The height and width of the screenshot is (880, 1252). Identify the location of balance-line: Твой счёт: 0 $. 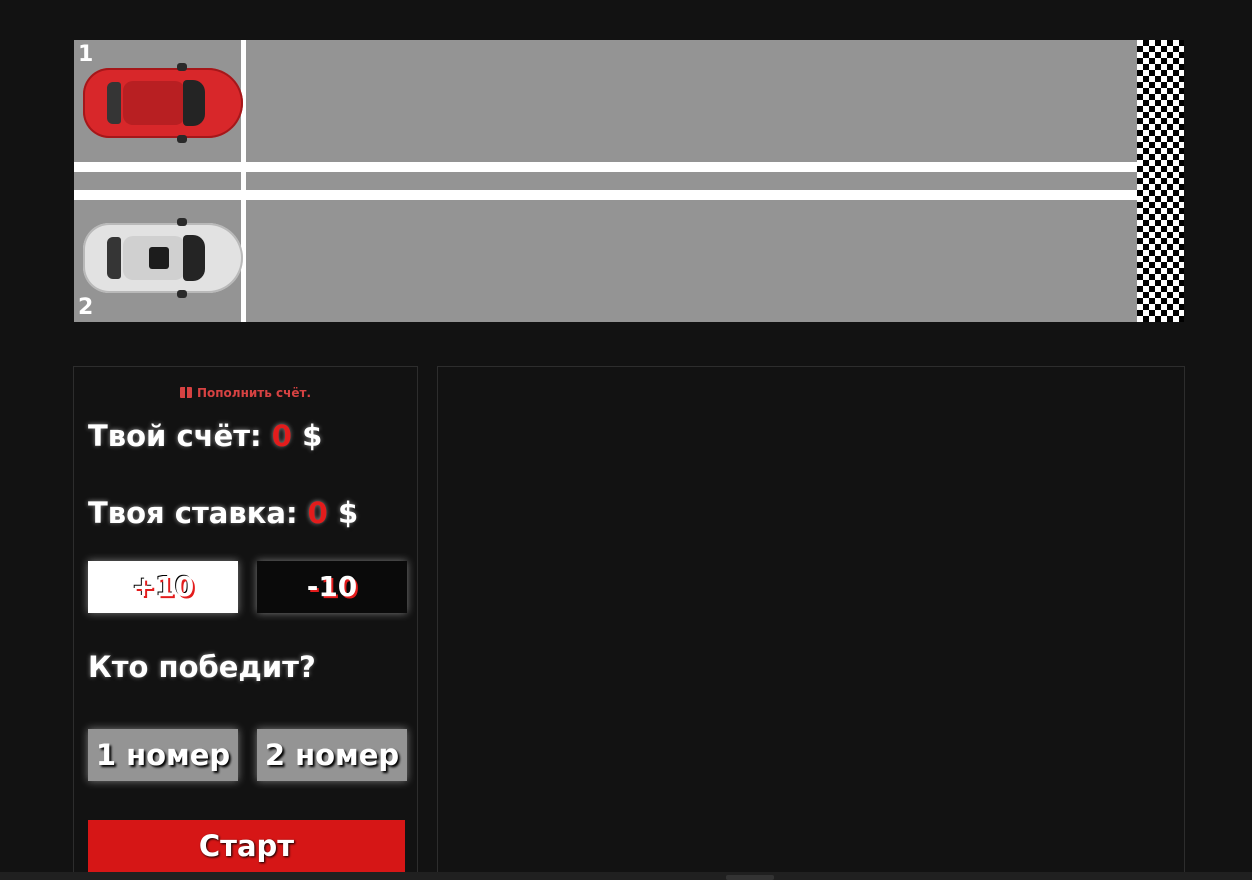
(205, 436).